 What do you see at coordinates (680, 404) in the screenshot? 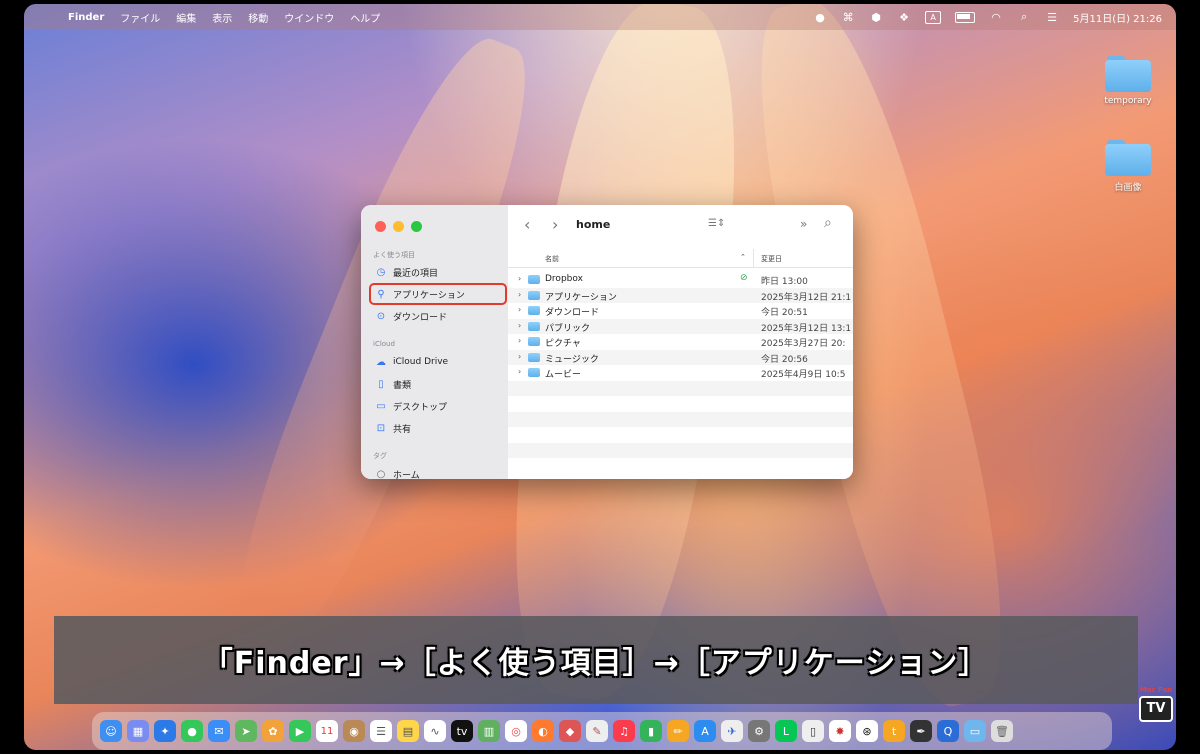
I see `empty-row` at bounding box center [680, 404].